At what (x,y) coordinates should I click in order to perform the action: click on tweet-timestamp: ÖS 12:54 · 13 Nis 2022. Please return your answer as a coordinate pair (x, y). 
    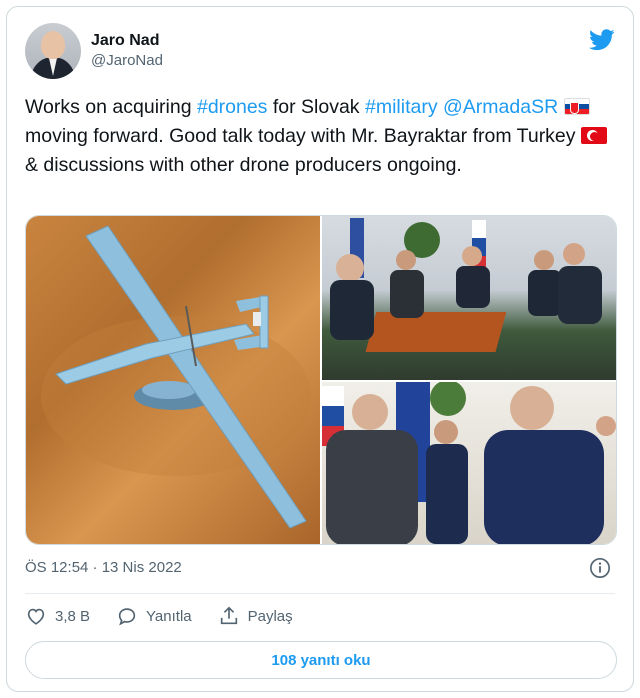
    Looking at the image, I should click on (103, 567).